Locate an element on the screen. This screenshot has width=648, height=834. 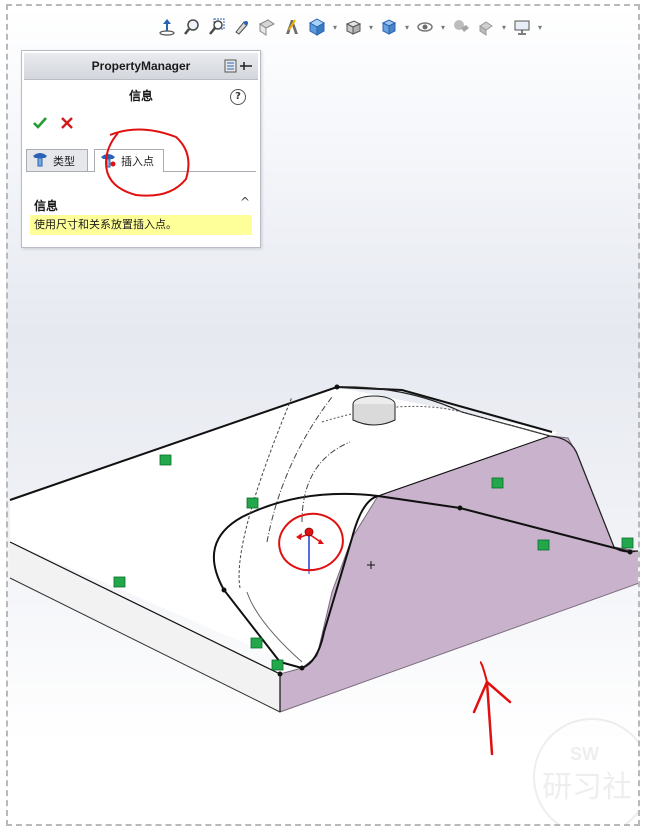
watermark-logo: SW 研习社 is located at coordinates (585, 771).